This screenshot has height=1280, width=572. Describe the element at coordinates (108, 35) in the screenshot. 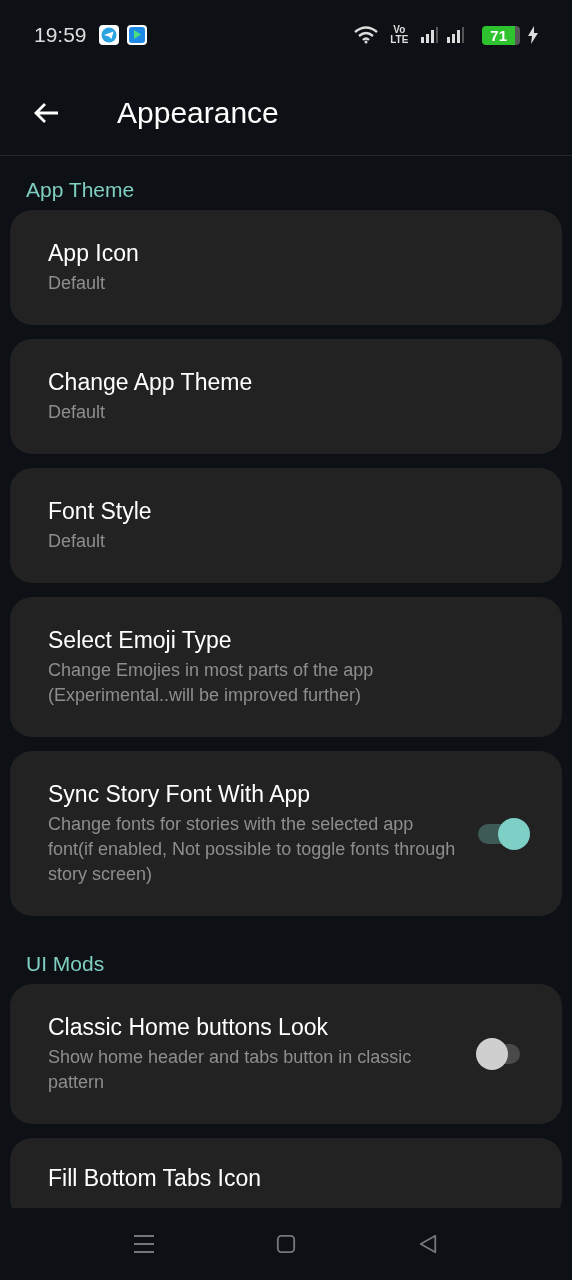

I see `paper-plane-icon` at that location.